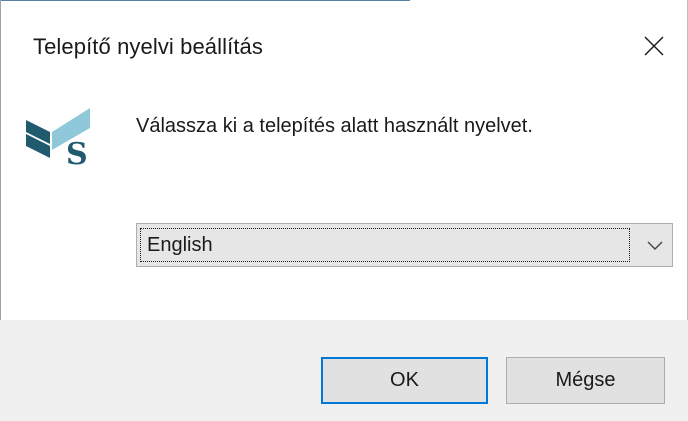 The image size is (688, 421). I want to click on dialog-title: Telepítő nyelvi beállítás, so click(148, 46).